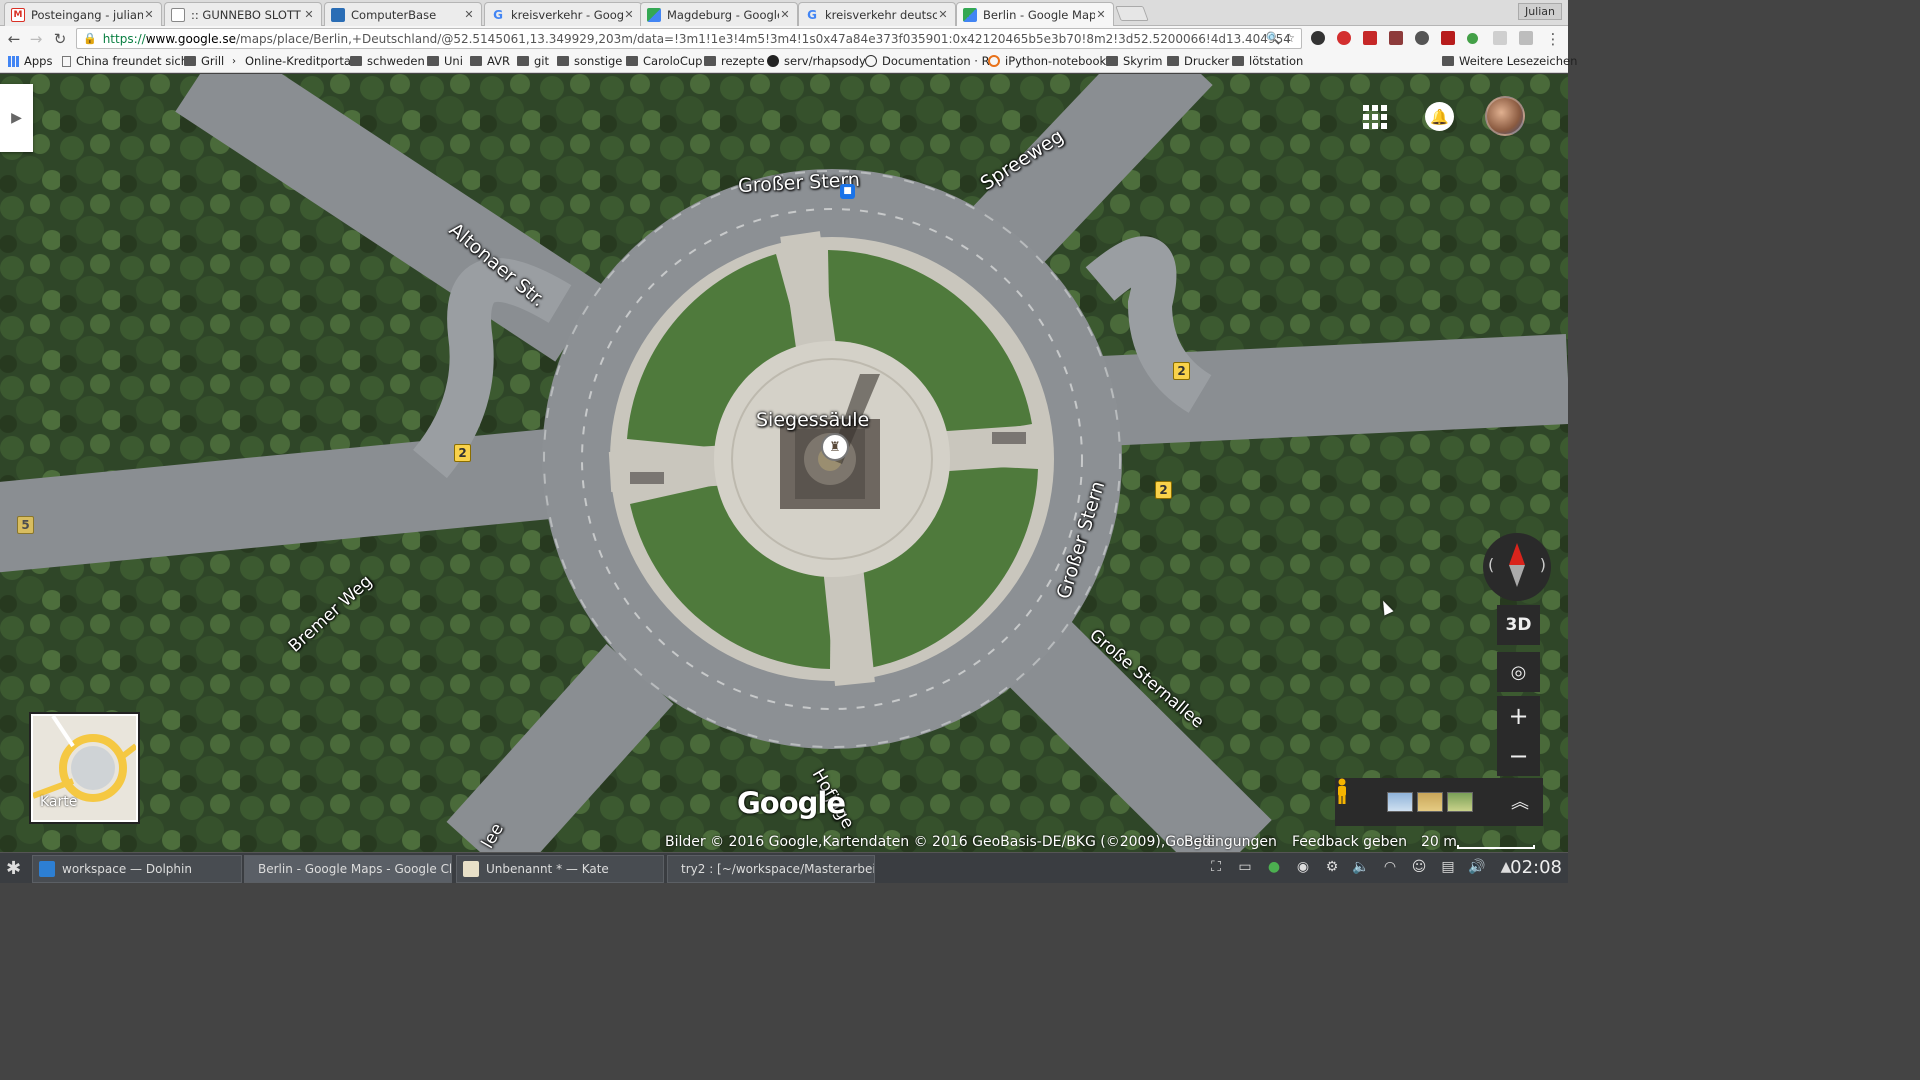 The height and width of the screenshot is (1080, 1920). Describe the element at coordinates (36, 39) in the screenshot. I see `forward-icon: →` at that location.